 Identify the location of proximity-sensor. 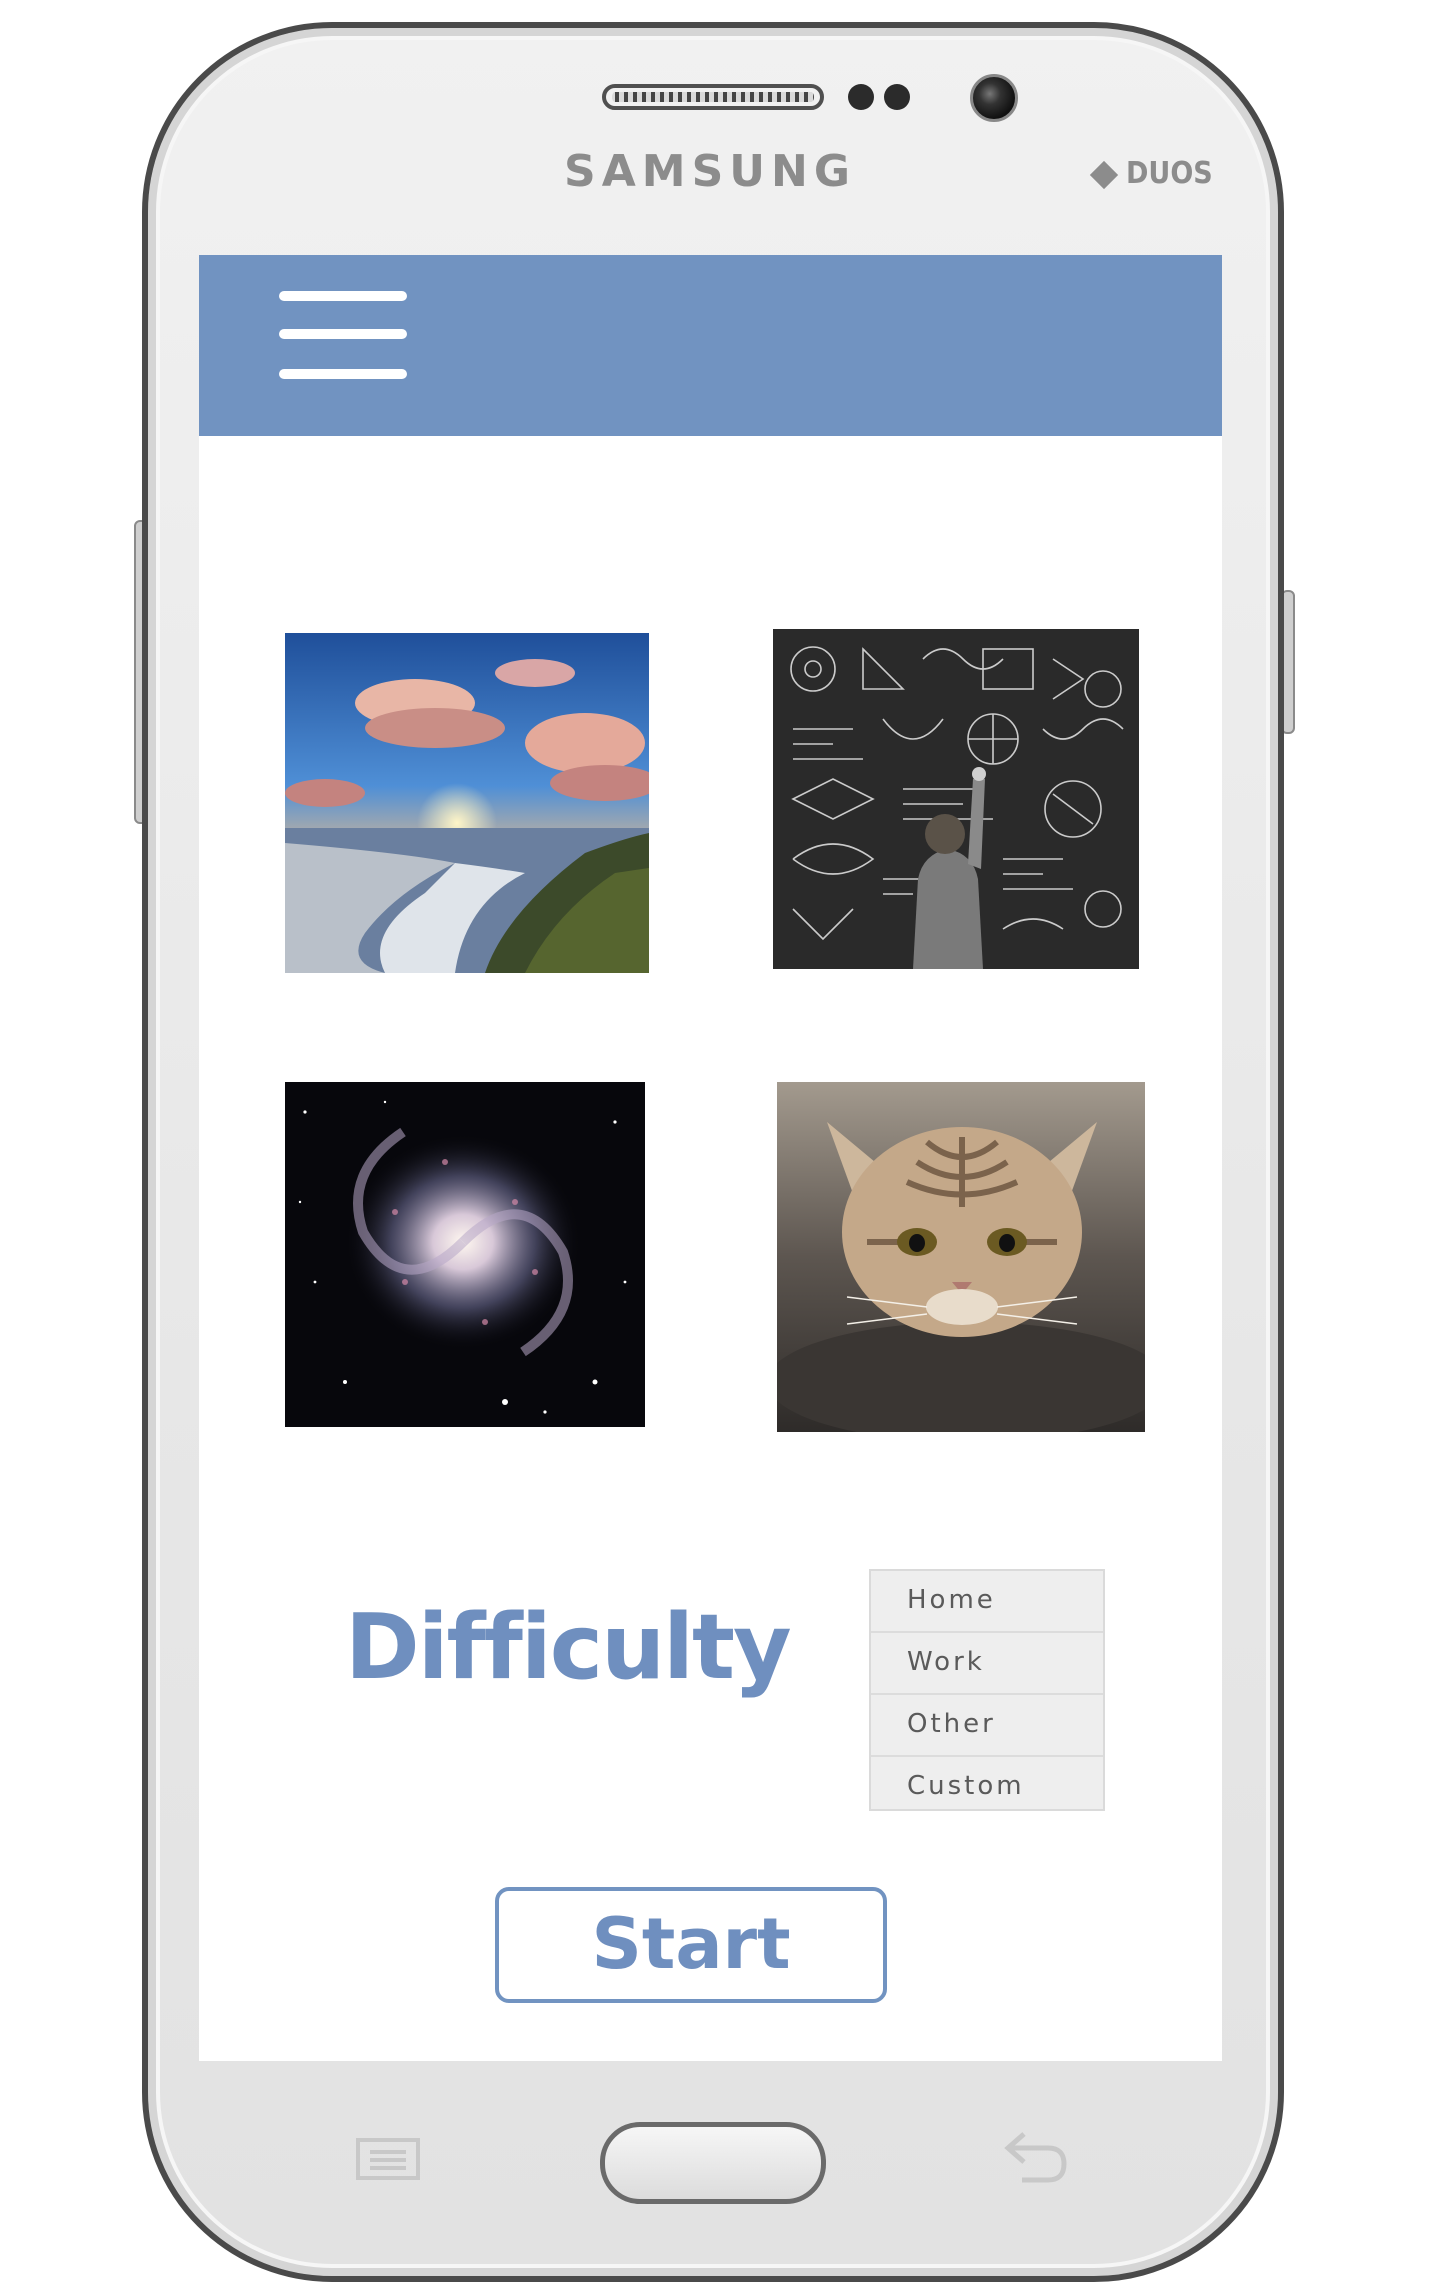
(861, 97).